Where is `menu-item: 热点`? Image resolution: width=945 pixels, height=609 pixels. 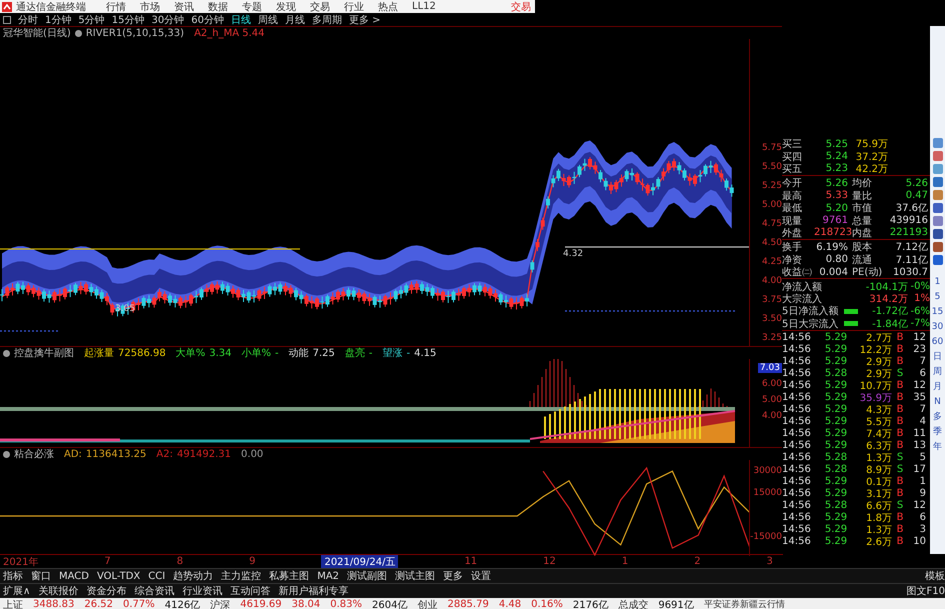 menu-item: 热点 is located at coordinates (388, 7).